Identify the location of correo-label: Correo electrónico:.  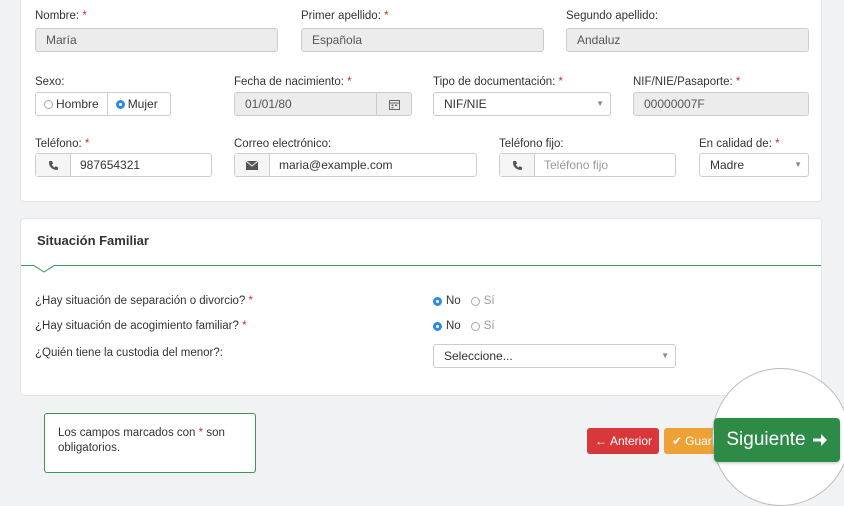
(283, 144).